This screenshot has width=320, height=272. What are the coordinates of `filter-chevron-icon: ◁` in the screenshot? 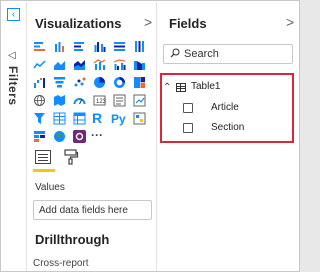 It's located at (12, 55).